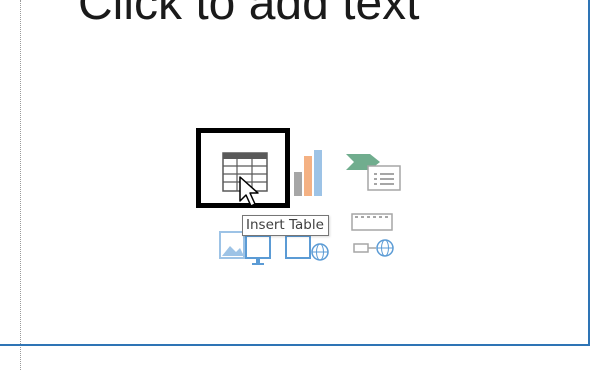 This screenshot has width=595, height=370. What do you see at coordinates (285, 225) in the screenshot?
I see `insert-table-tooltip: Insert Table` at bounding box center [285, 225].